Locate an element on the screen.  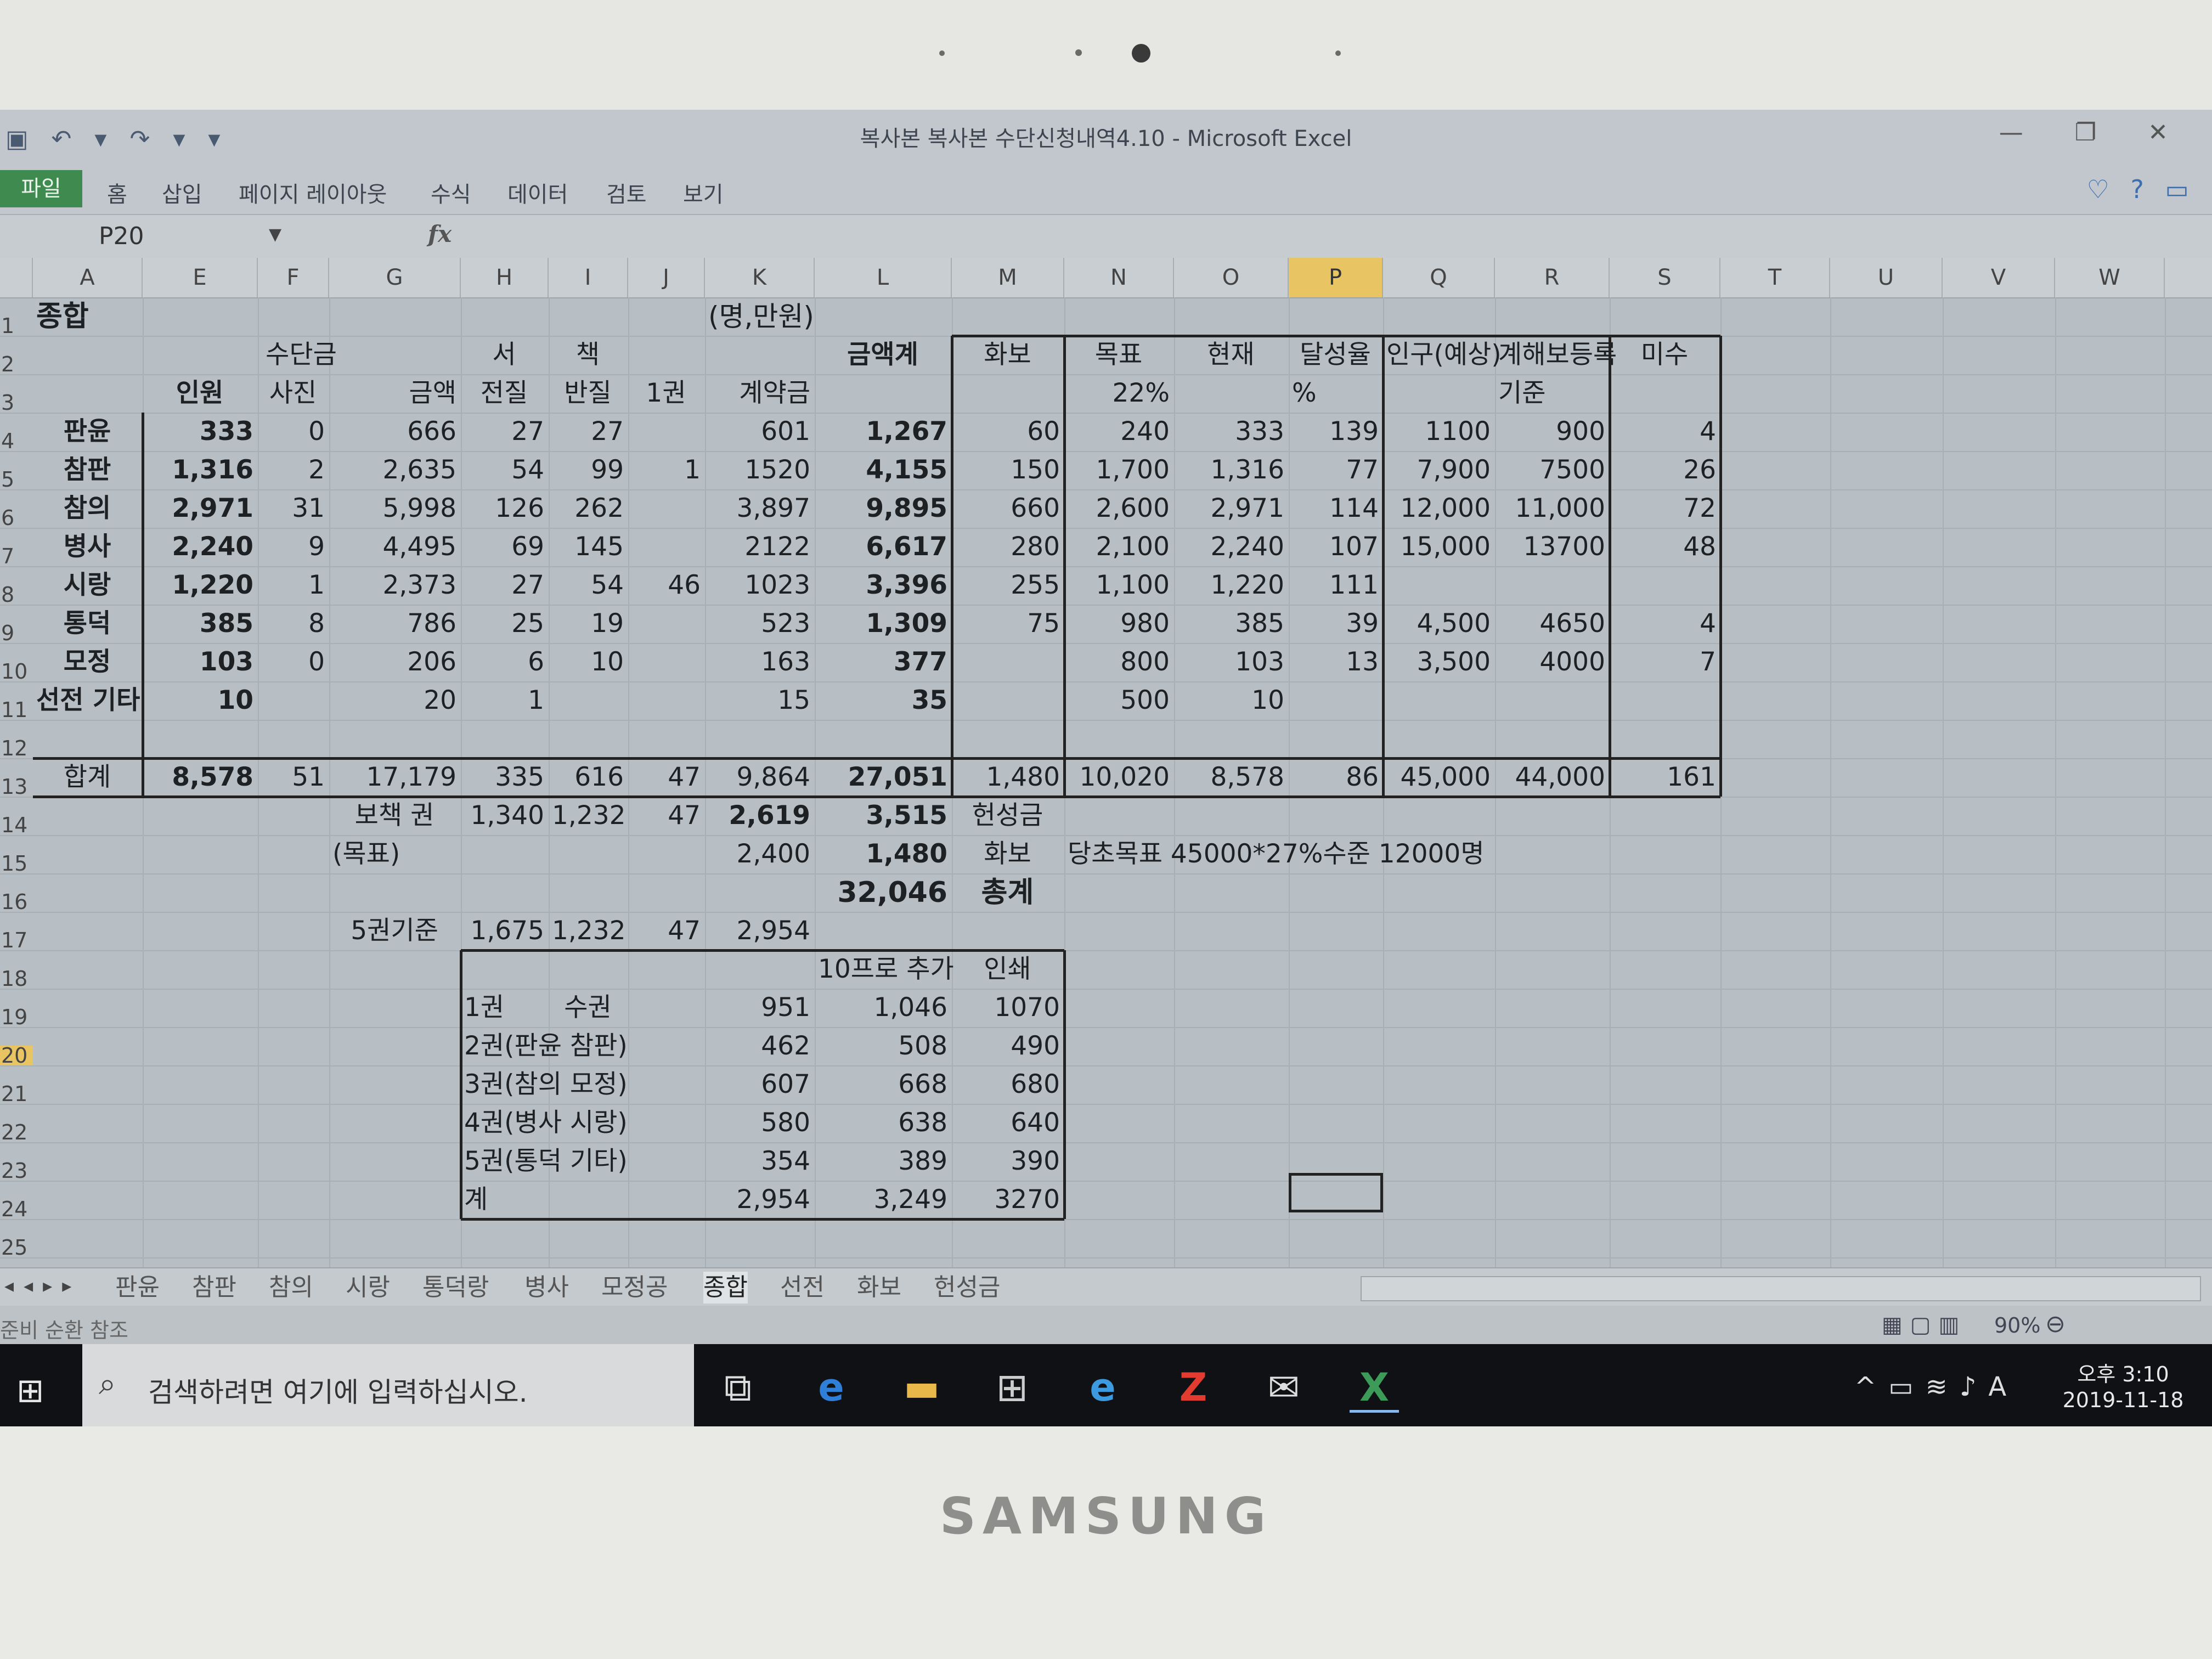
row-header-10: 10 is located at coordinates (16, 672).